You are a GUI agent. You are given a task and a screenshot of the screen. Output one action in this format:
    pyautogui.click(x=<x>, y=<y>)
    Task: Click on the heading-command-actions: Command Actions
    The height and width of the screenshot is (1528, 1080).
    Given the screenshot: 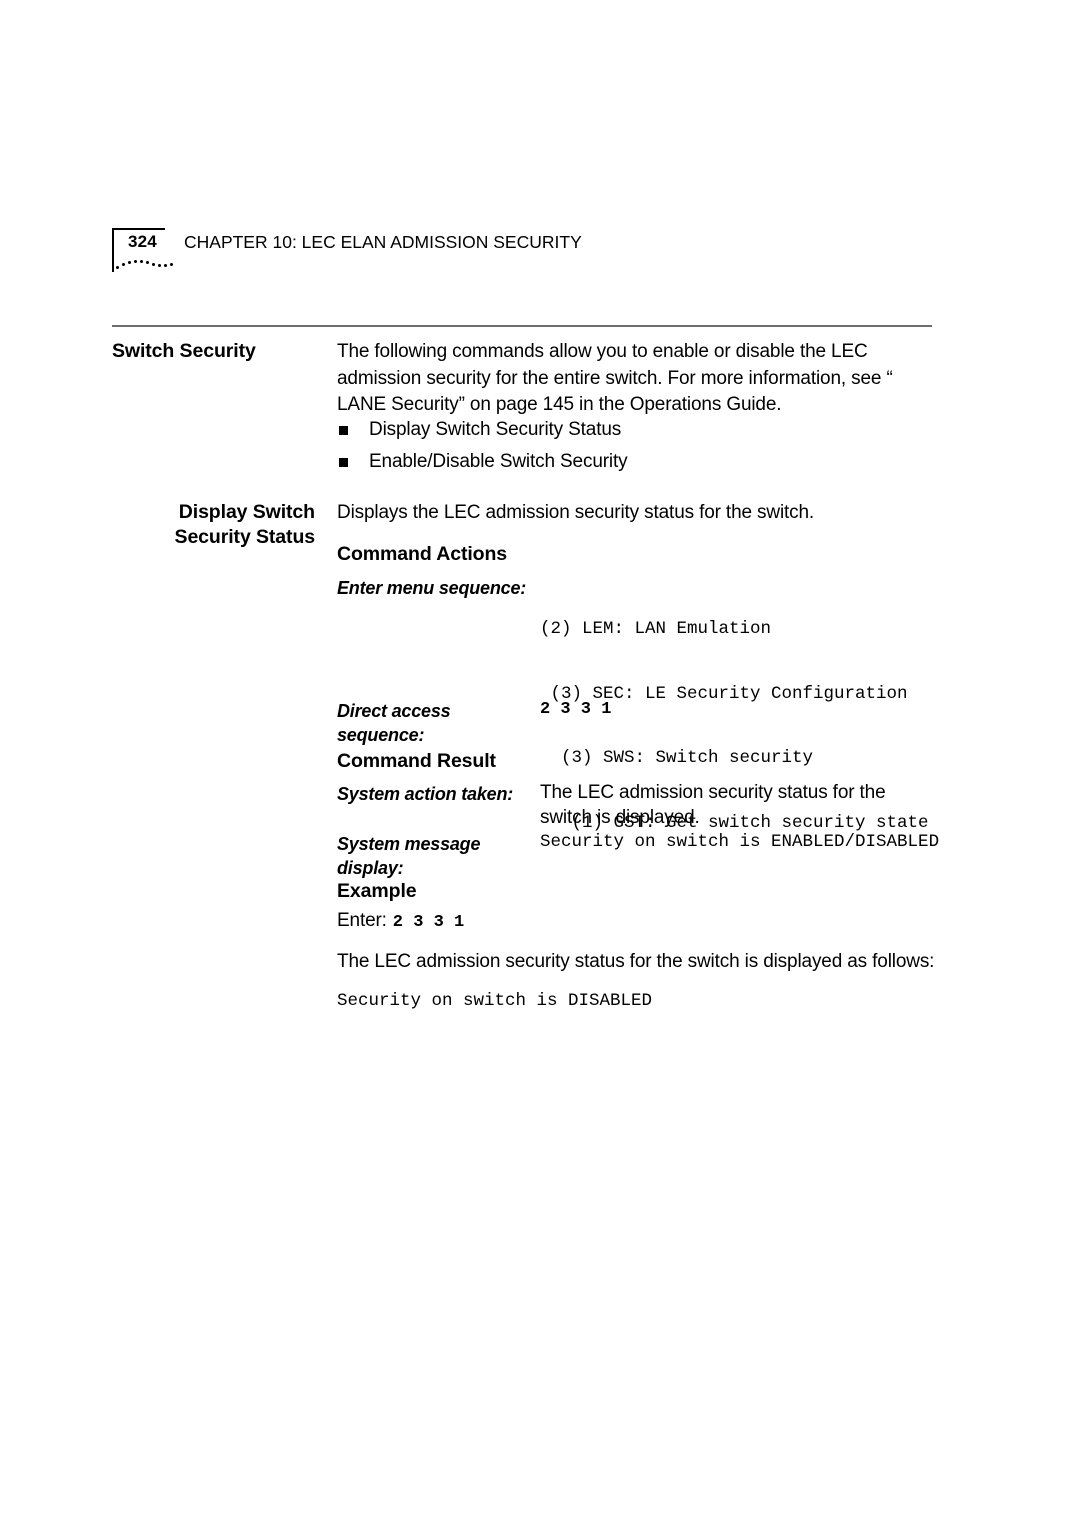 What is the action you would take?
    pyautogui.click(x=422, y=554)
    